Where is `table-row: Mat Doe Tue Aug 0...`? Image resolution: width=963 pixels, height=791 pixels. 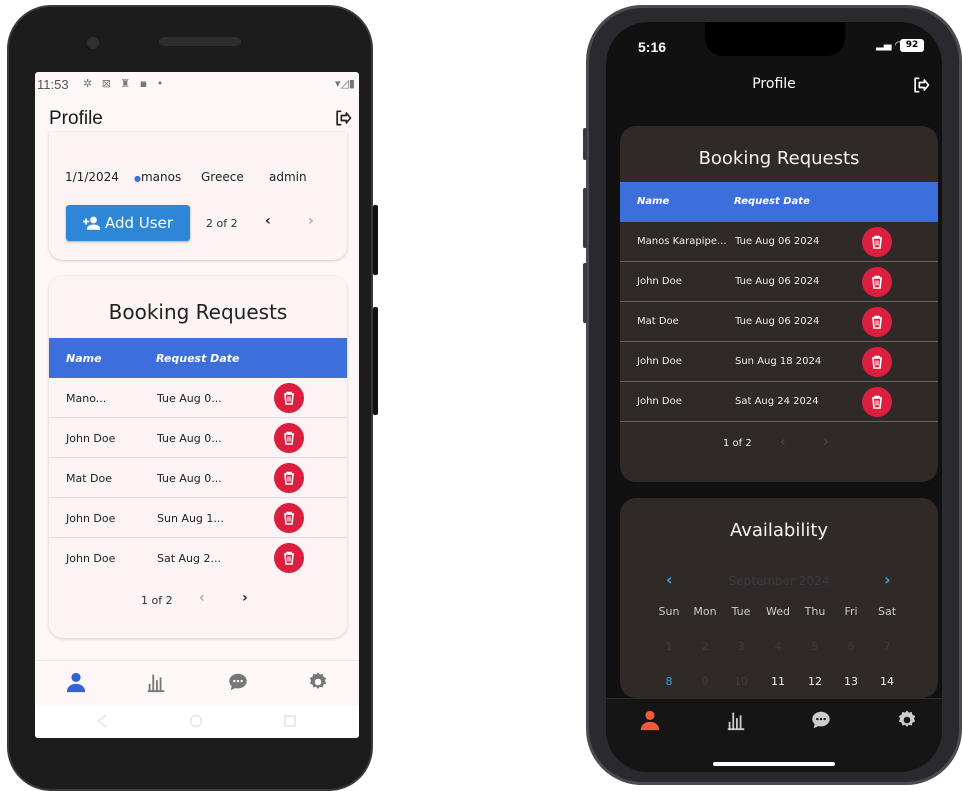 table-row: Mat Doe Tue Aug 0... is located at coordinates (198, 478).